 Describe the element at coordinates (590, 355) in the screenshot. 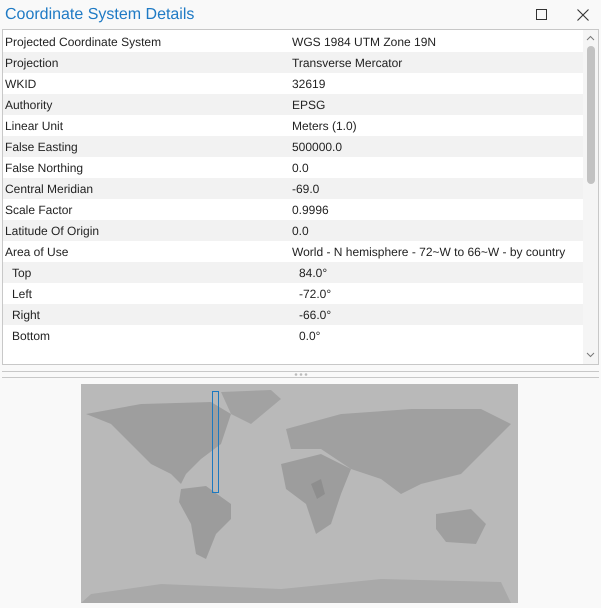

I see `scroll-down-icon` at that location.